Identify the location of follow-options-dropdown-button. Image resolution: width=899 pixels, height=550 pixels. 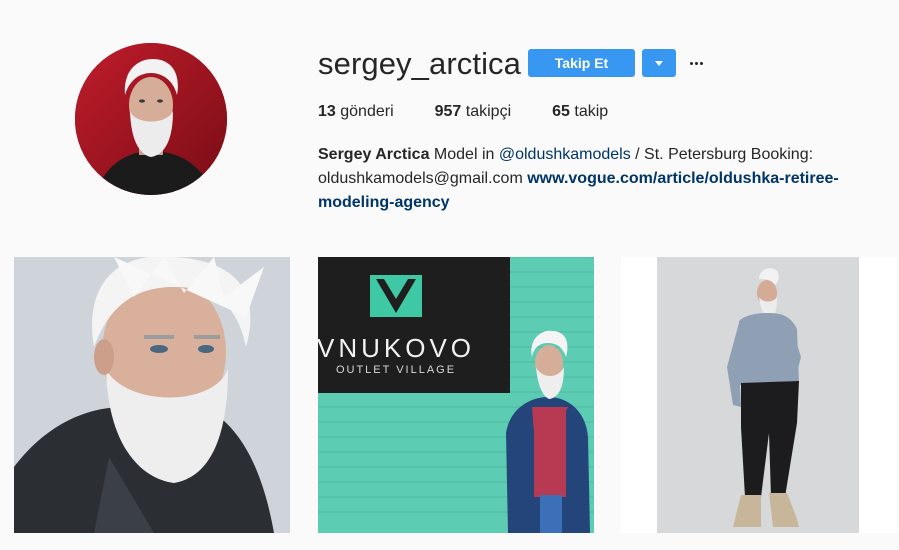
(659, 63).